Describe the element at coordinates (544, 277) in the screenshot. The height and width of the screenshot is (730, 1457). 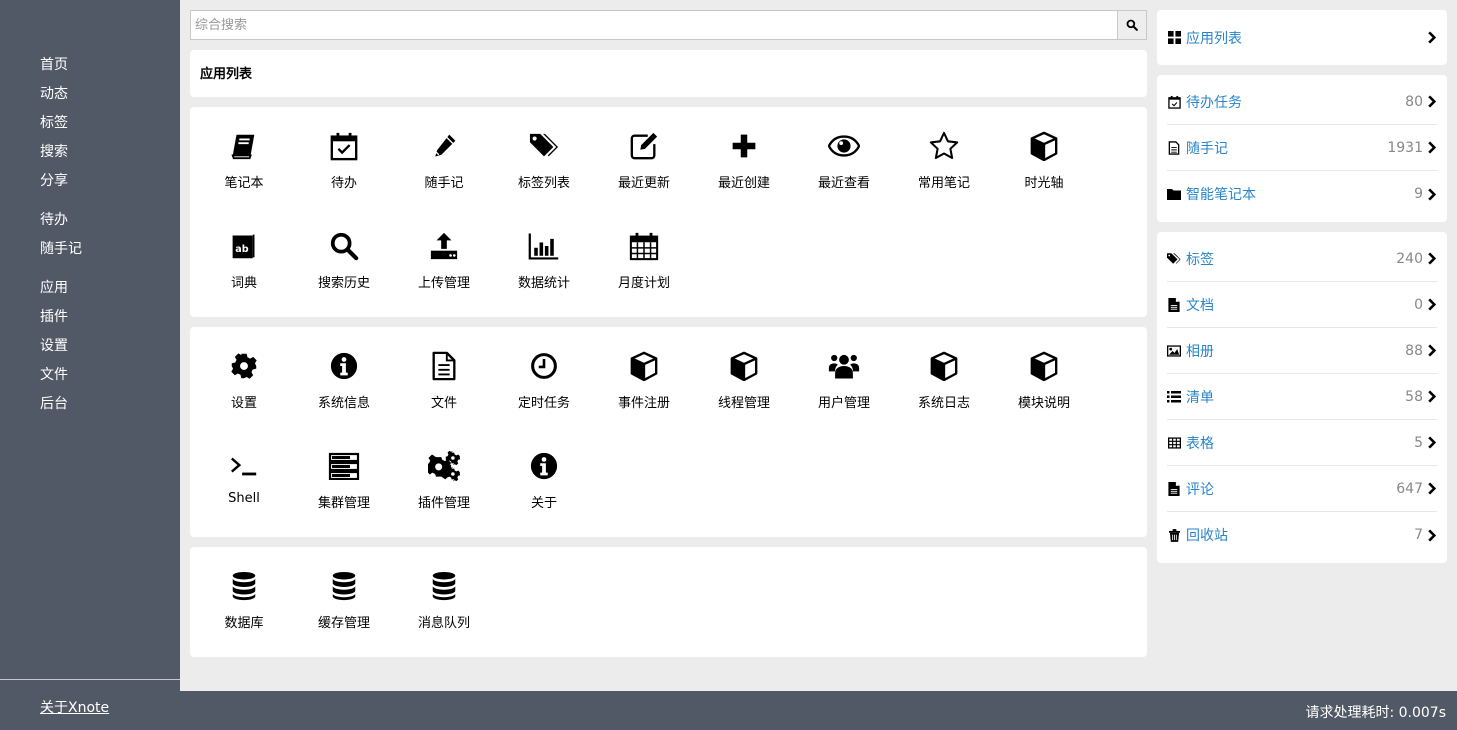
I see `app-tile: 数据统计` at that location.